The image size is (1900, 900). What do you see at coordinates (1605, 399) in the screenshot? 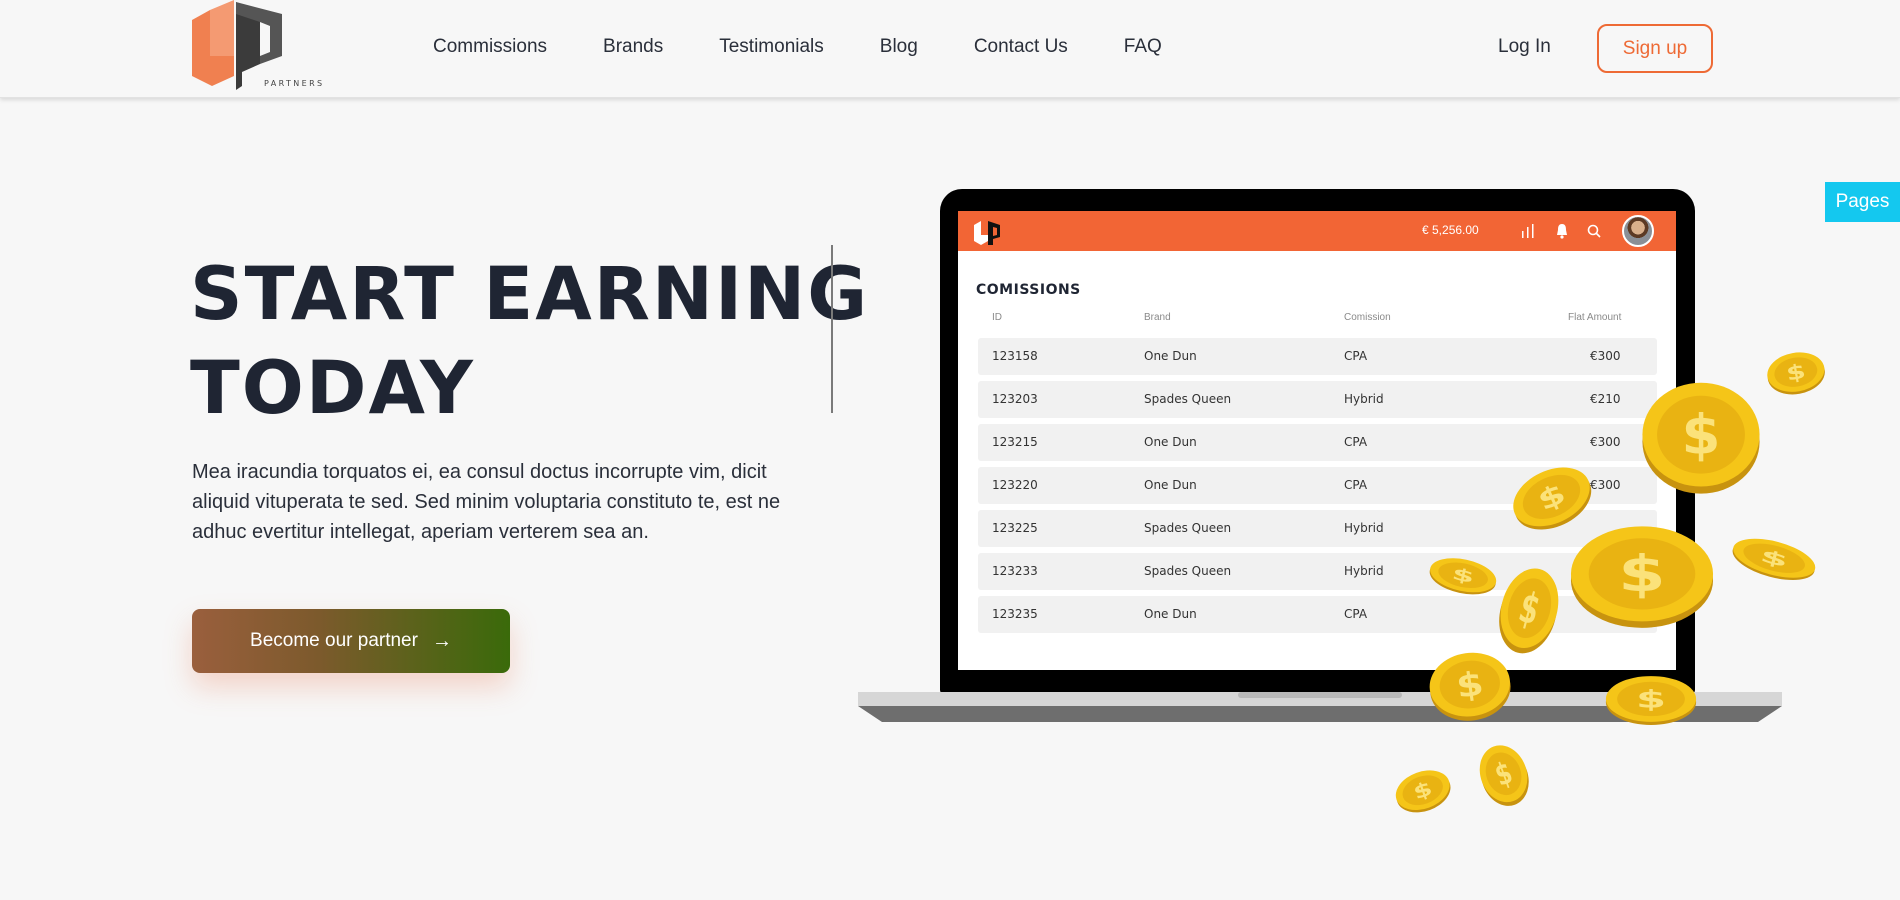
I see `cell-amount: €210` at bounding box center [1605, 399].